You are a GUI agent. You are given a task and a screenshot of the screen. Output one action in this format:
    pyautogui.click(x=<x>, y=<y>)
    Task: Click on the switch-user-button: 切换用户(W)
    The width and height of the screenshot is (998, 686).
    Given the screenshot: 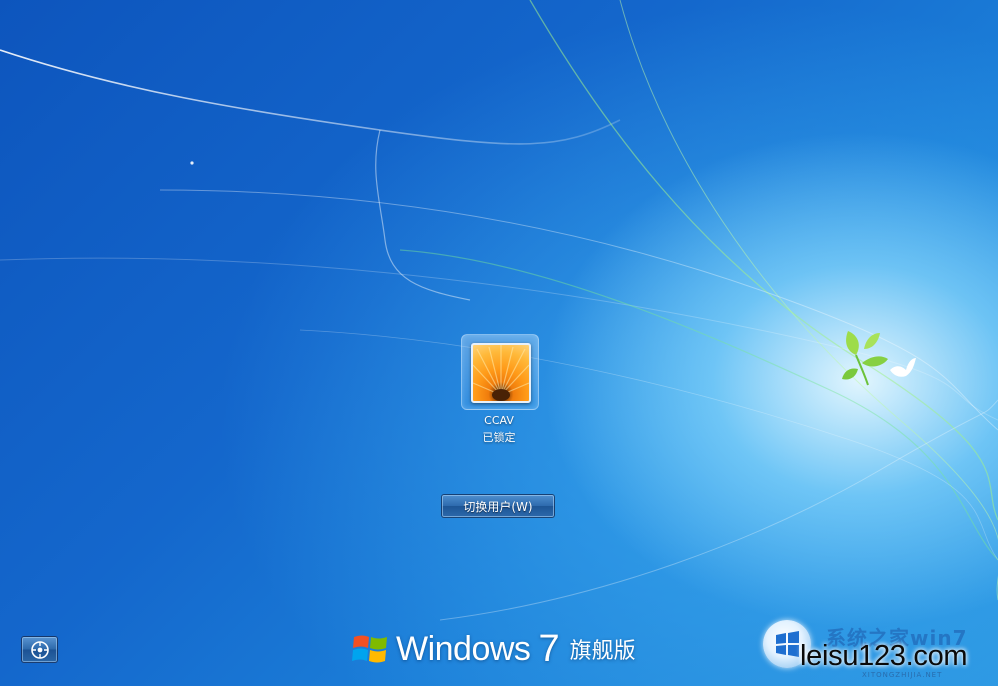 What is the action you would take?
    pyautogui.click(x=498, y=506)
    